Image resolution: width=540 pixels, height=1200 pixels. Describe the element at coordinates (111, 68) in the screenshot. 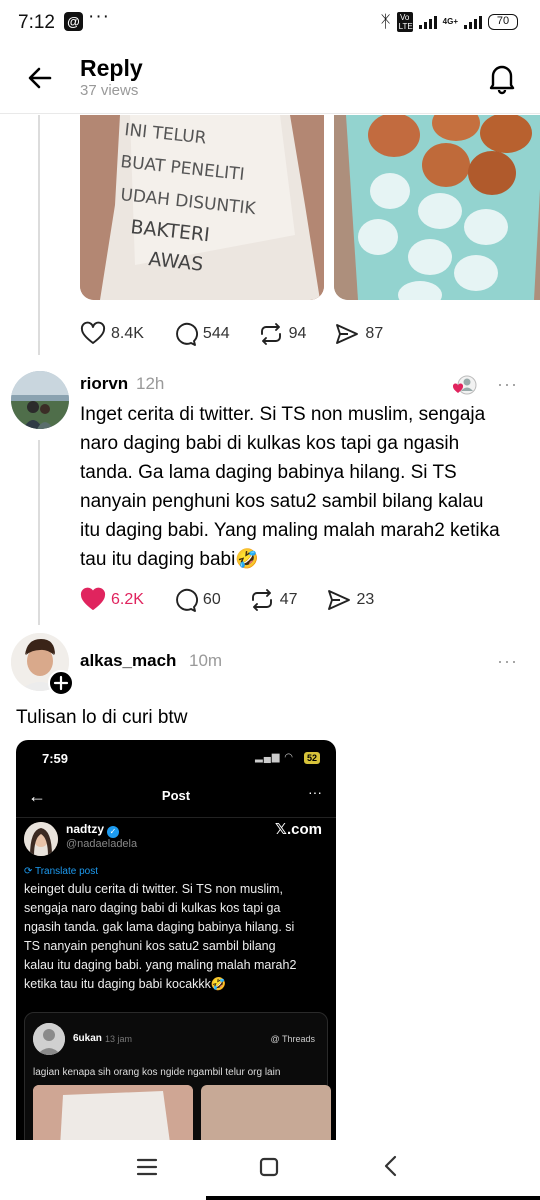

I see `page-title: Reply` at that location.